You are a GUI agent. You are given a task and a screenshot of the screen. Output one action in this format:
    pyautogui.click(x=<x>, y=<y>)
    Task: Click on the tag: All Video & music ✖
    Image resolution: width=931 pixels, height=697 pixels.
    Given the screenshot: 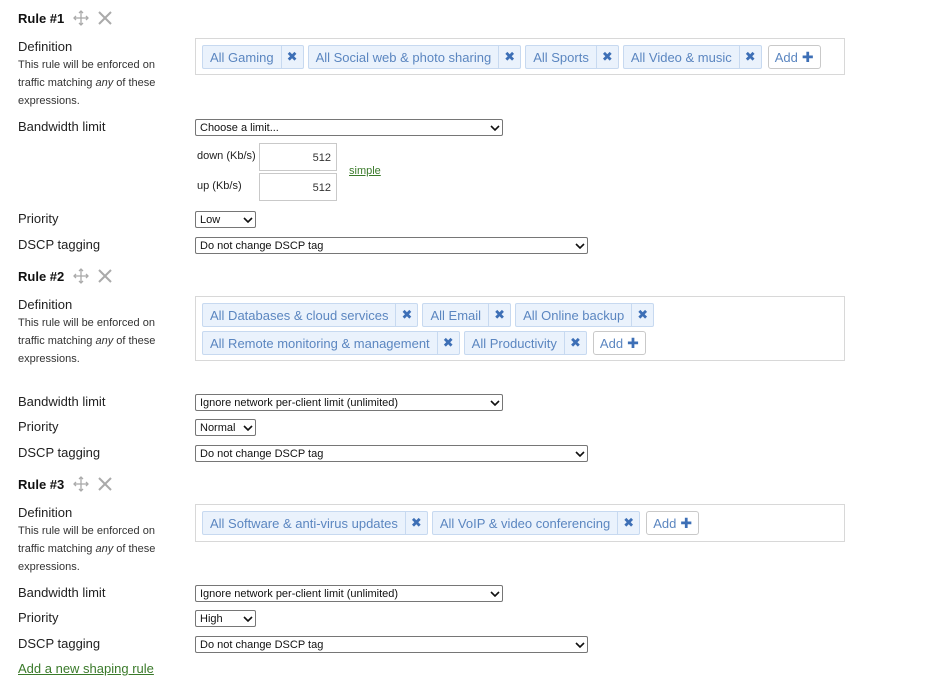 What is the action you would take?
    pyautogui.click(x=692, y=57)
    